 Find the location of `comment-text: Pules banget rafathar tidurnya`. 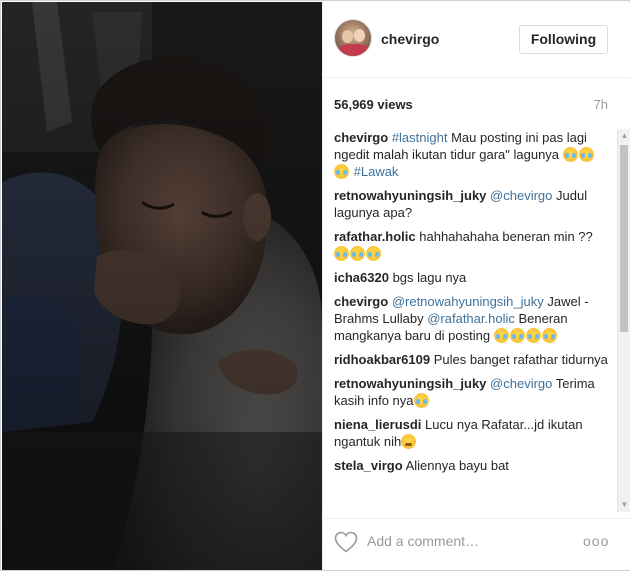

comment-text: Pules banget rafathar tidurnya is located at coordinates (520, 359).